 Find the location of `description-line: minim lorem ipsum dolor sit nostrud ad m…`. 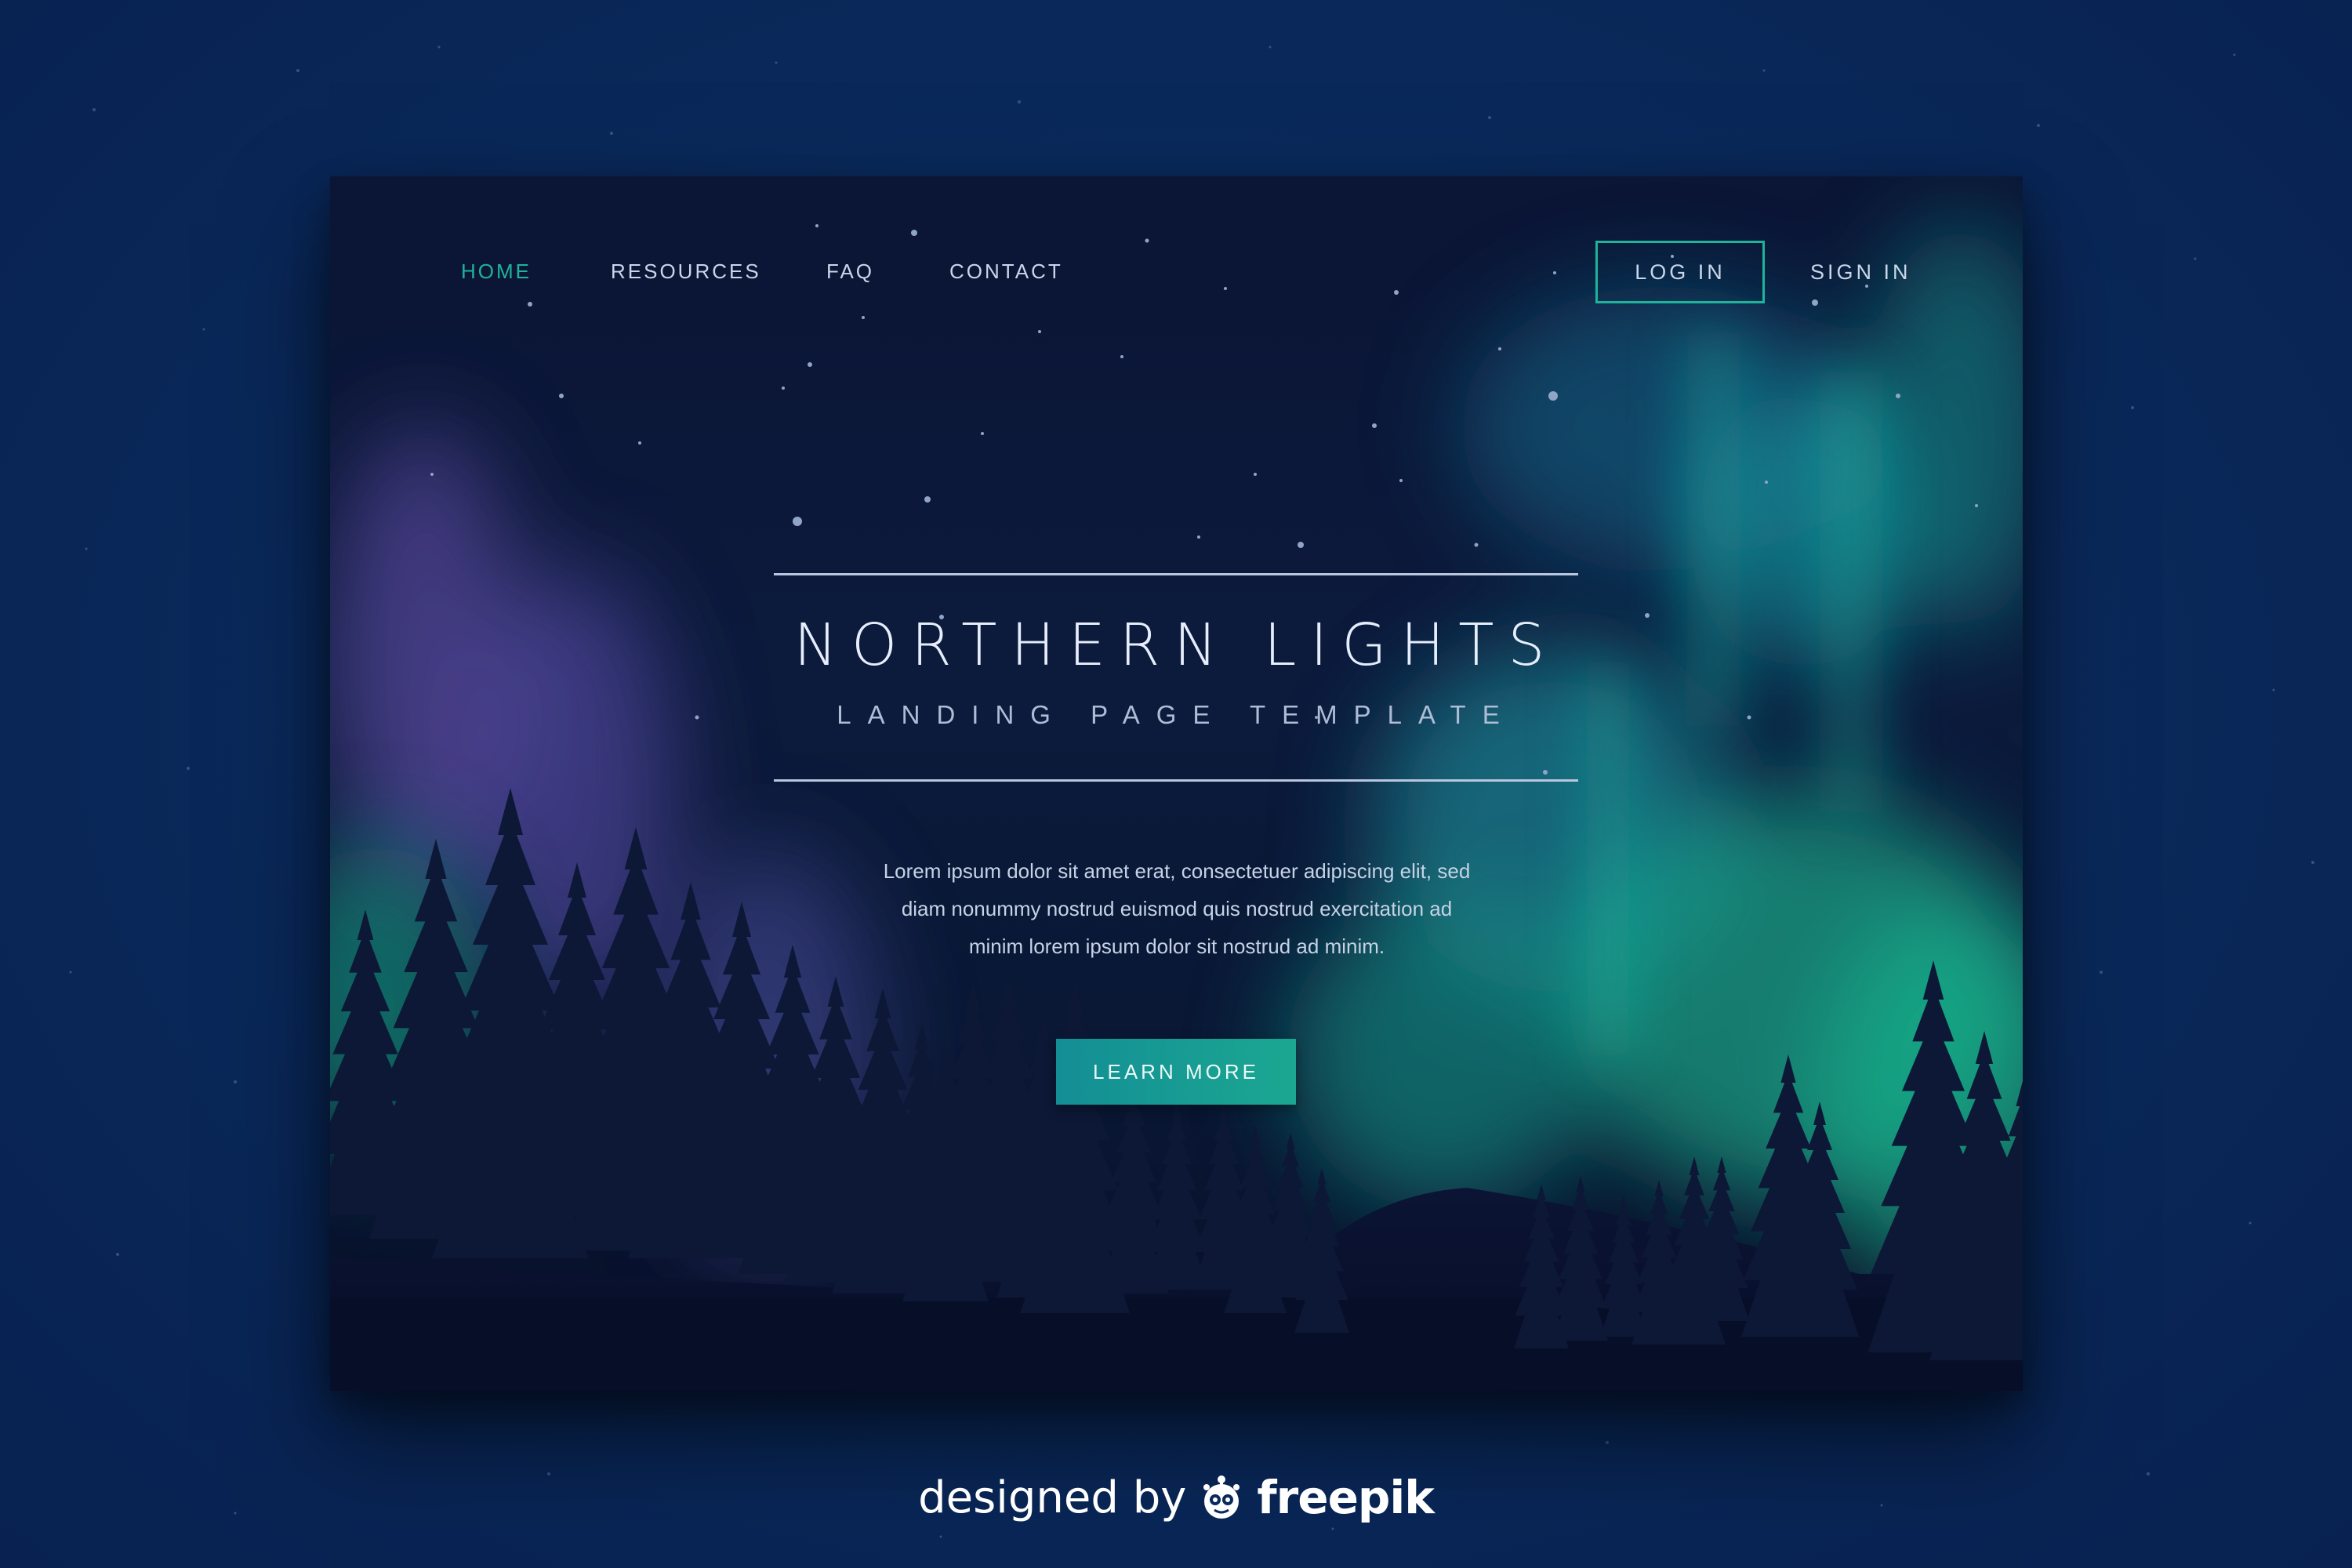

description-line: minim lorem ipsum dolor sit nostrud ad m… is located at coordinates (1176, 946).